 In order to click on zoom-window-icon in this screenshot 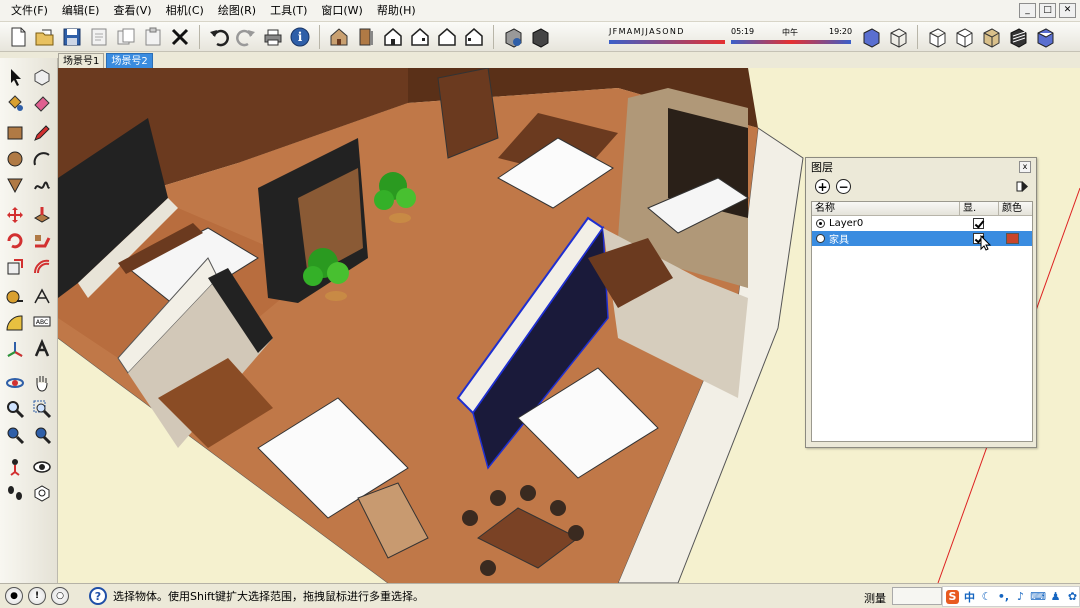, I will do `click(42, 409)`.